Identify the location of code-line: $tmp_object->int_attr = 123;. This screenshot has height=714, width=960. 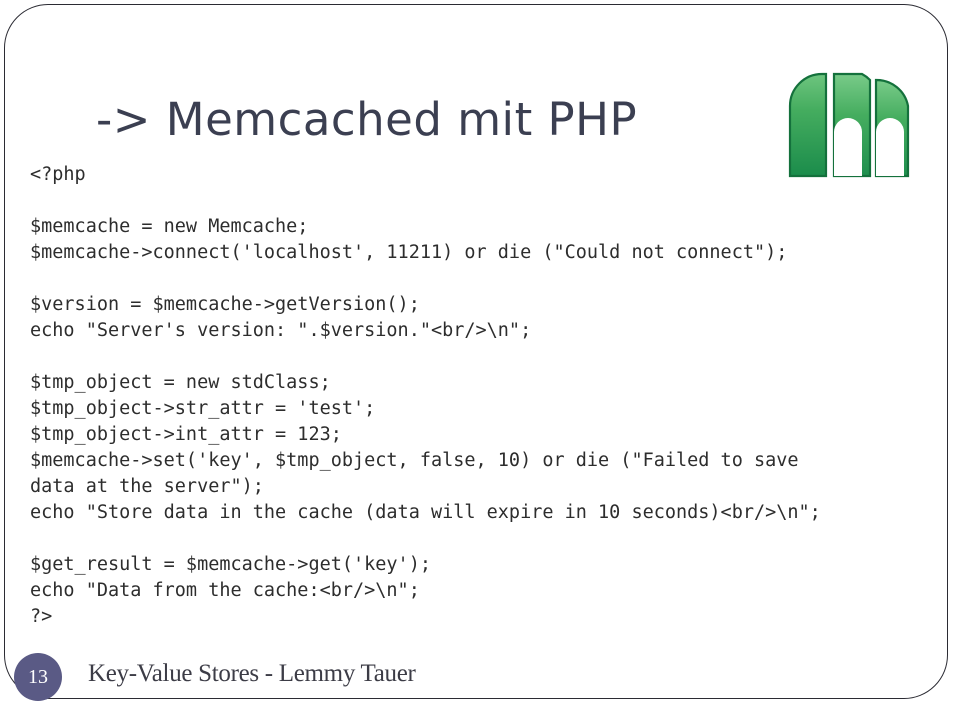
(186, 434).